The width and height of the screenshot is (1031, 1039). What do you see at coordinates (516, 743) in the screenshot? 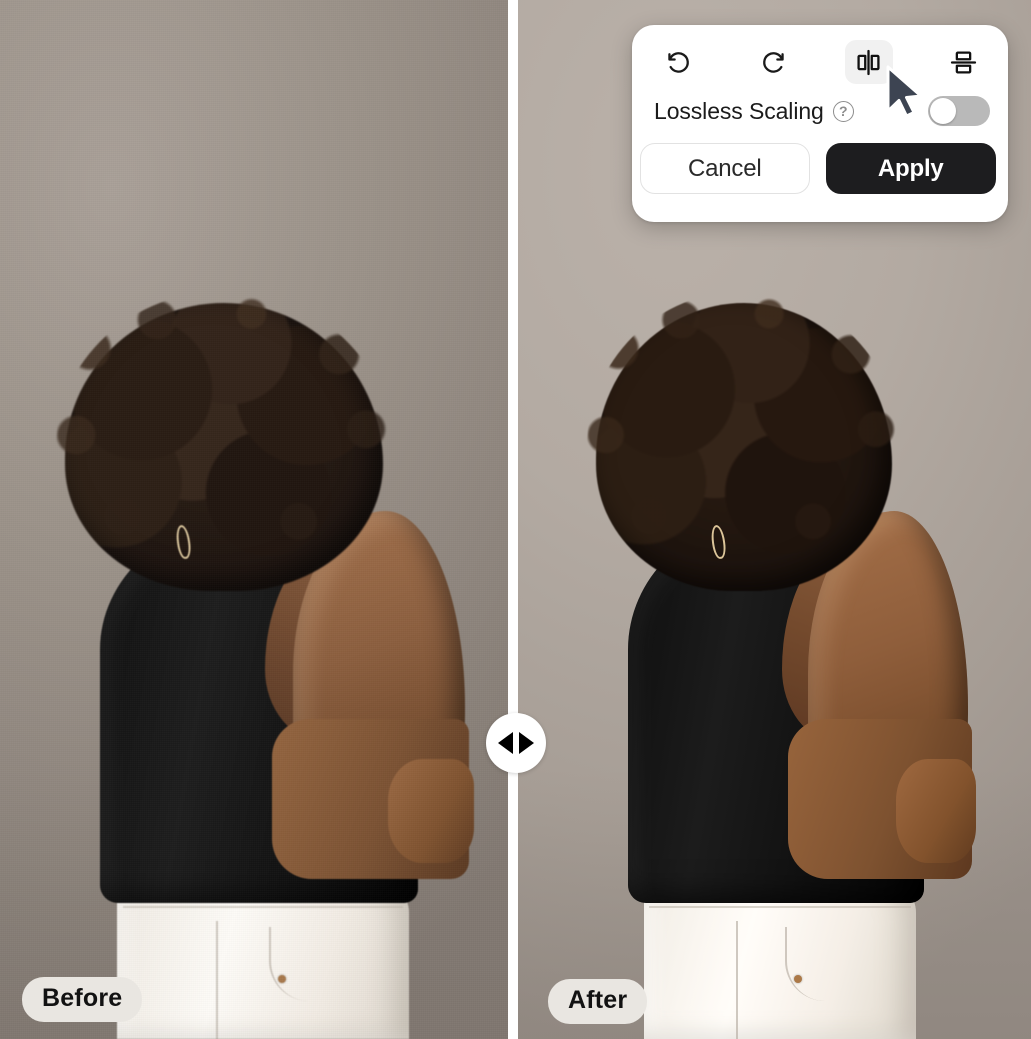
I see `comparison-slider-handle` at bounding box center [516, 743].